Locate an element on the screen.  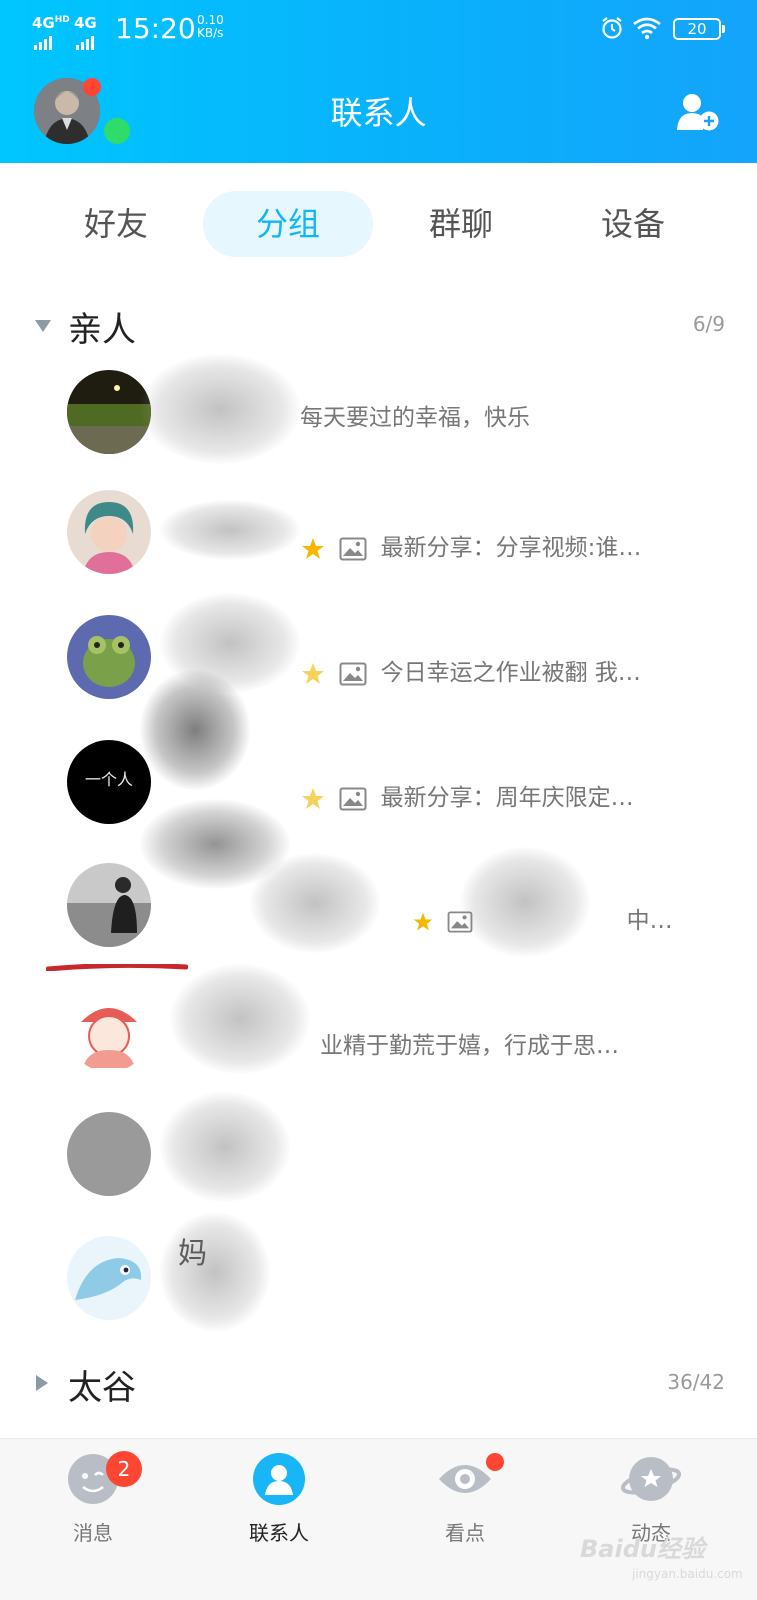
tab-devices: 设备 is located at coordinates (633, 224).